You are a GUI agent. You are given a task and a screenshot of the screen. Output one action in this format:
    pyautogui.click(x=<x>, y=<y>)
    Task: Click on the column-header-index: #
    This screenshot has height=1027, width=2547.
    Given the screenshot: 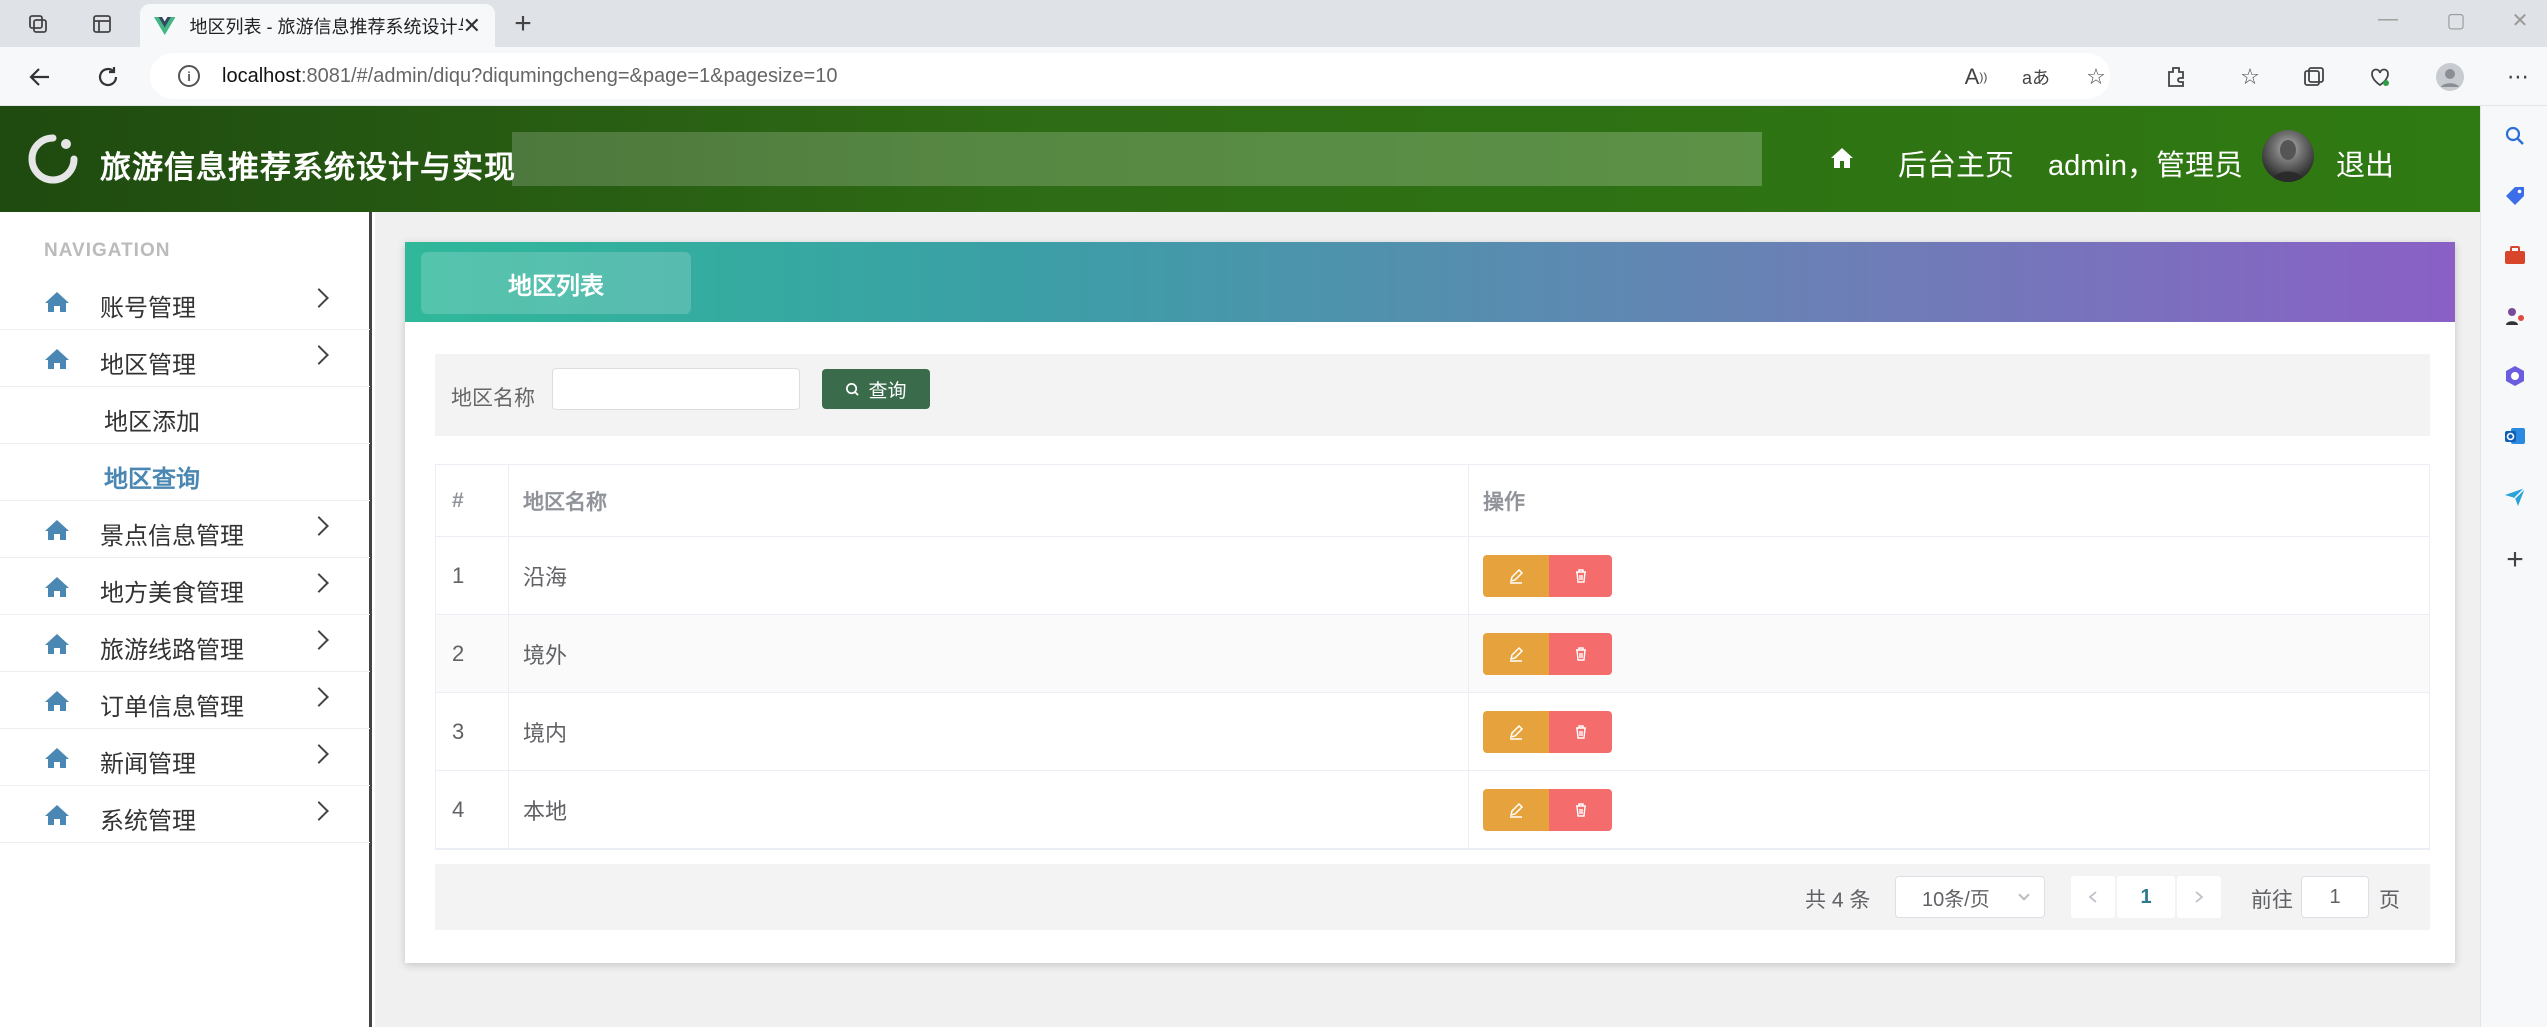 What is the action you would take?
    pyautogui.click(x=458, y=500)
    